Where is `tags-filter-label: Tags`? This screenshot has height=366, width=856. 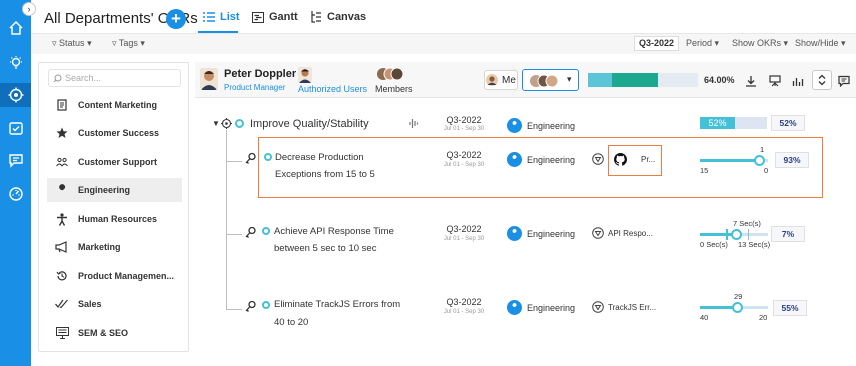 tags-filter-label: Tags is located at coordinates (128, 43).